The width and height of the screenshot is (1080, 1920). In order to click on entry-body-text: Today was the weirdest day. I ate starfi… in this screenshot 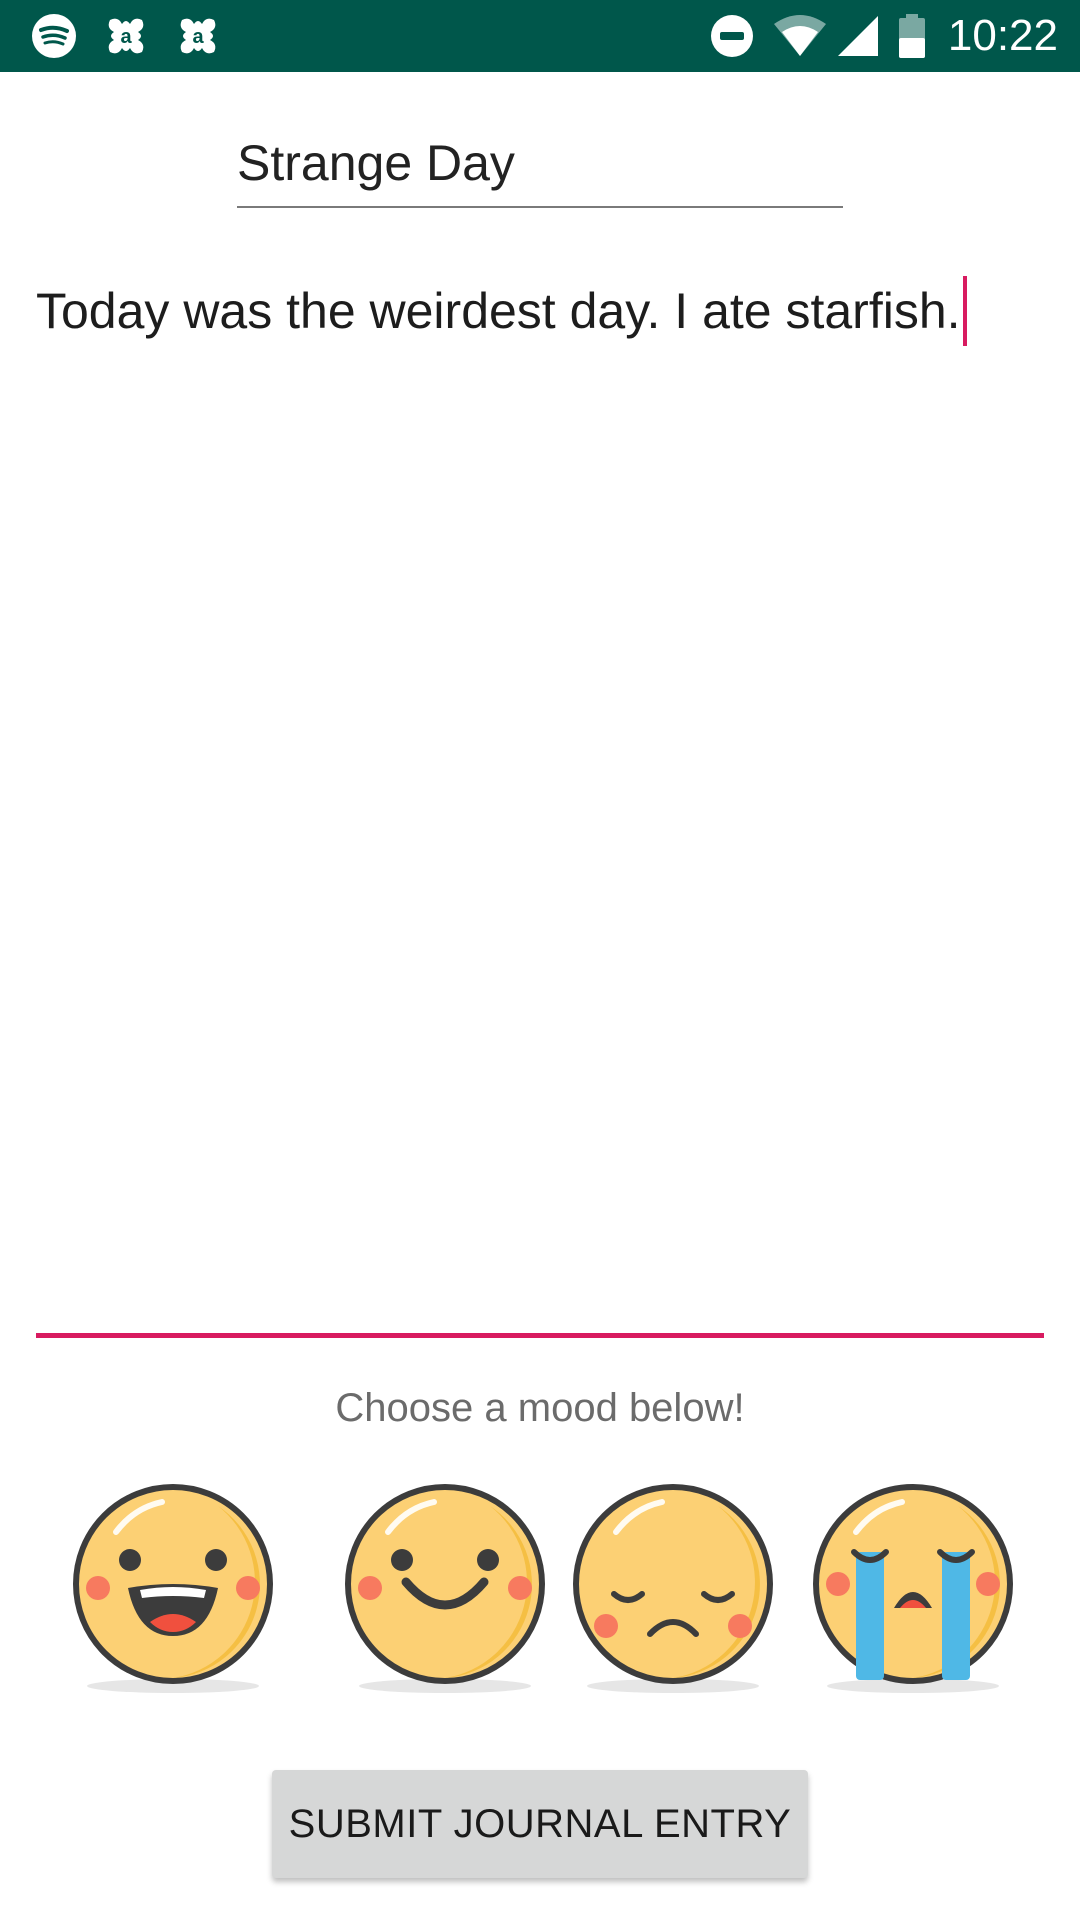, I will do `click(540, 311)`.